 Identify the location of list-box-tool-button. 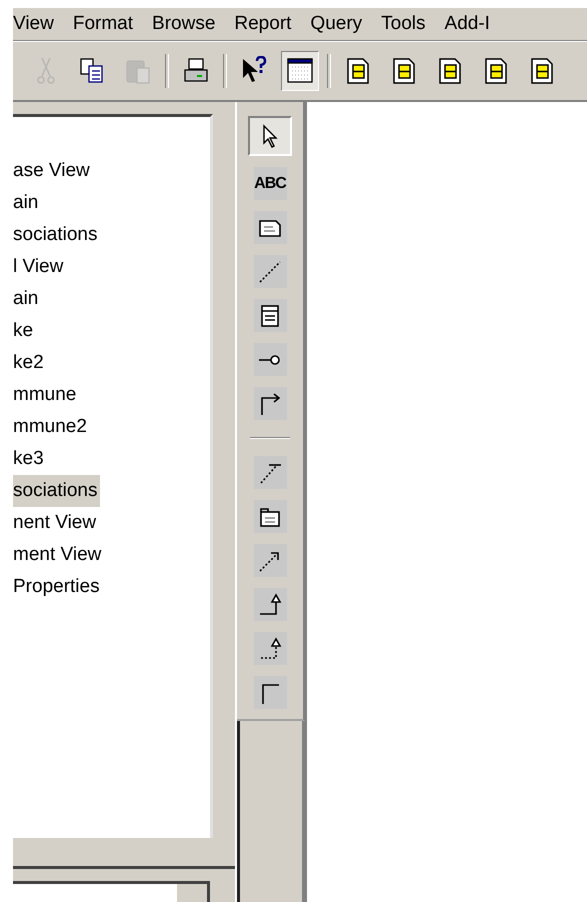
(270, 315).